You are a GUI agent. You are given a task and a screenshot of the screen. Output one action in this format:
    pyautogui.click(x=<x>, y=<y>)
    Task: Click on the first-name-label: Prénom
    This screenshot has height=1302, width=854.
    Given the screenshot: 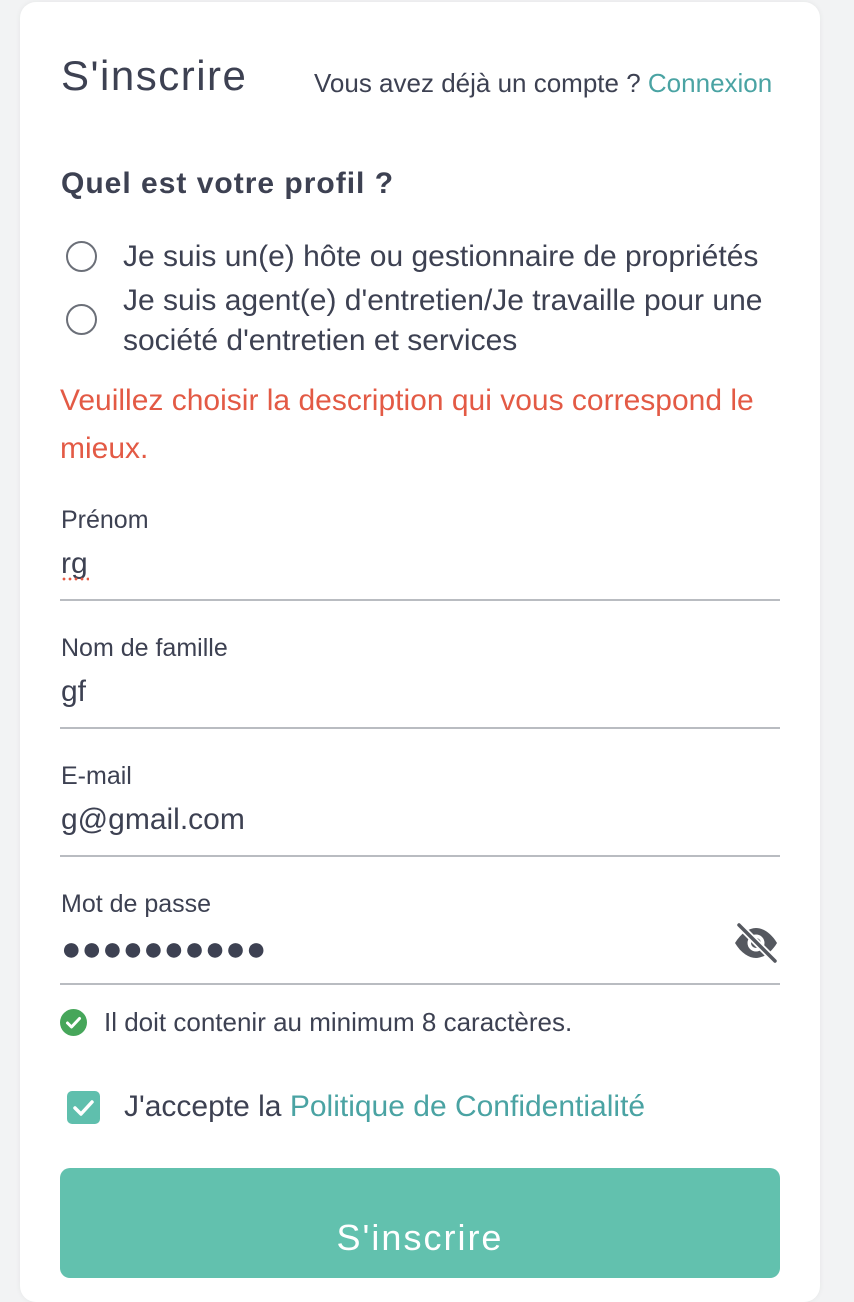 What is the action you would take?
    pyautogui.click(x=105, y=520)
    